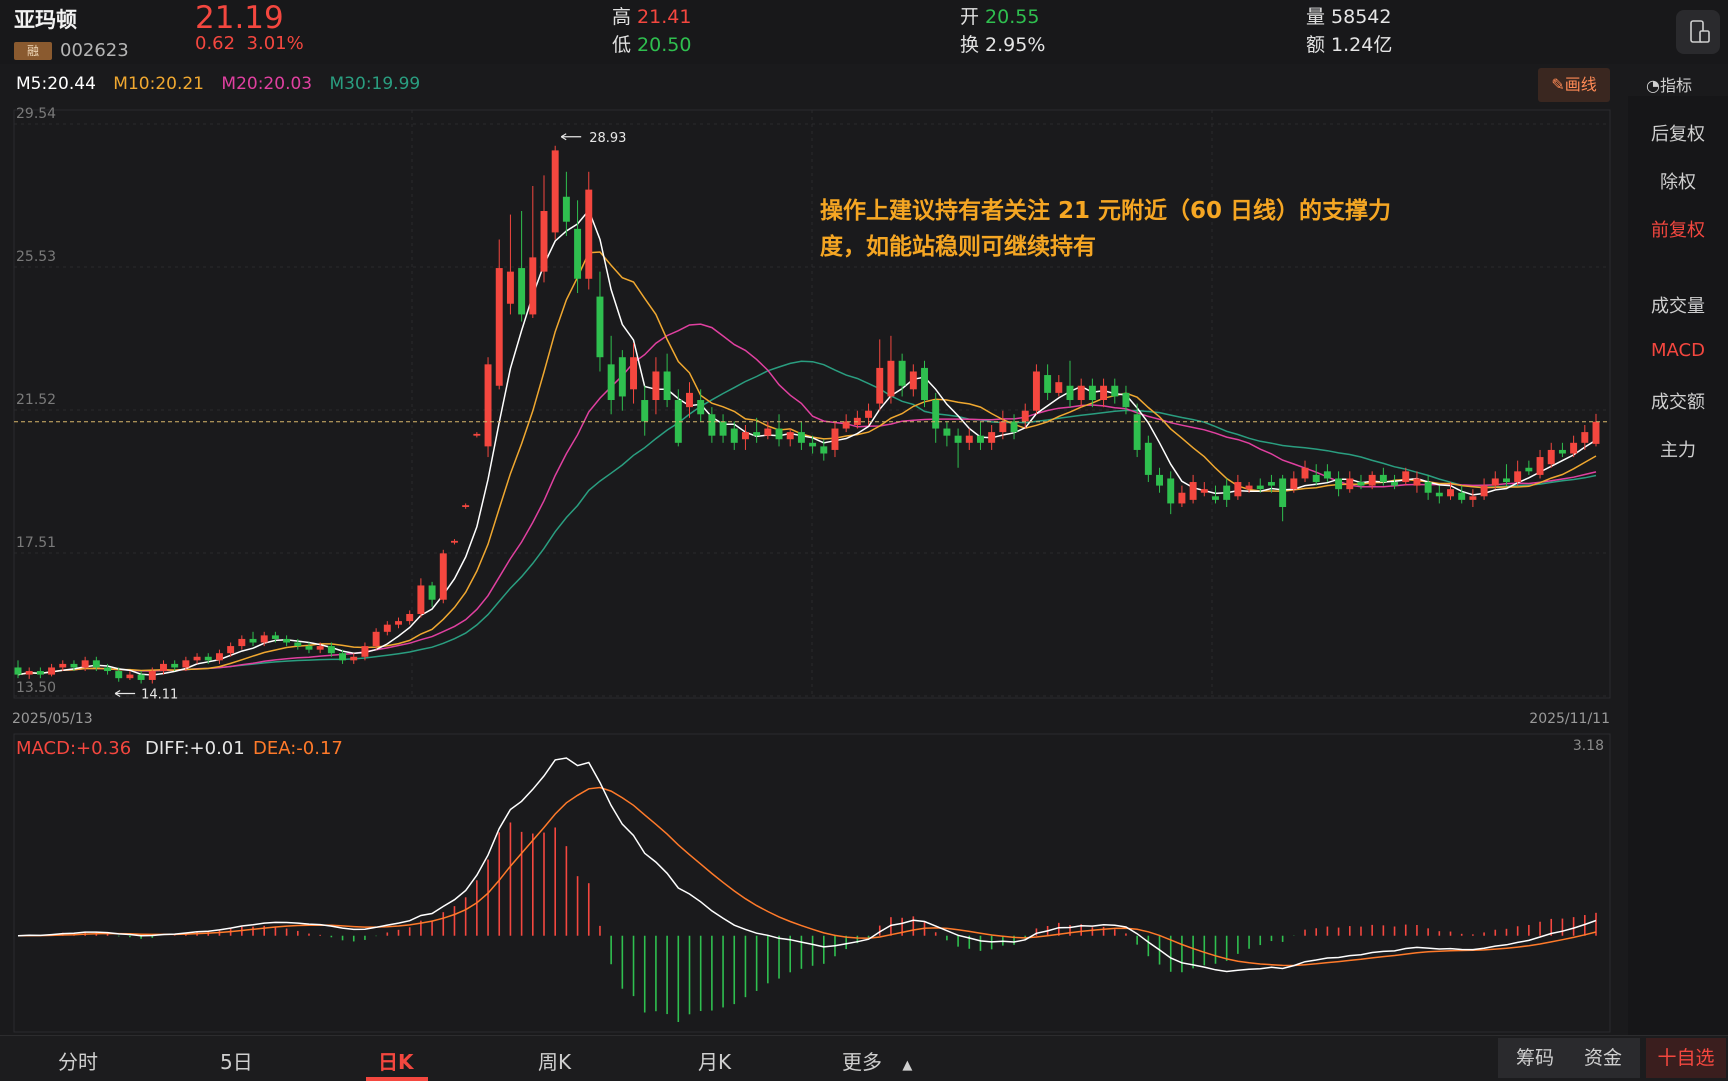 The width and height of the screenshot is (1728, 1081). I want to click on tab-daily-k: 日K, so click(396, 1060).